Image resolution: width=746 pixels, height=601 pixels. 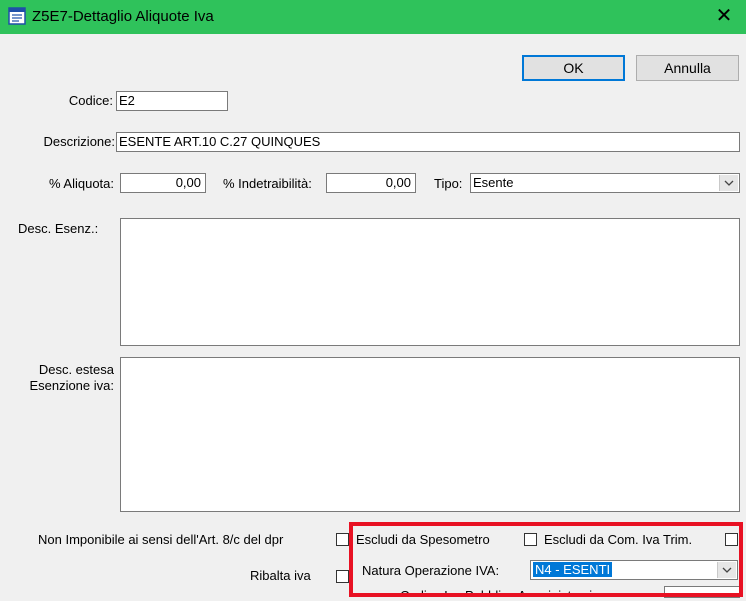 I want to click on codice-field: E2, so click(x=172, y=101).